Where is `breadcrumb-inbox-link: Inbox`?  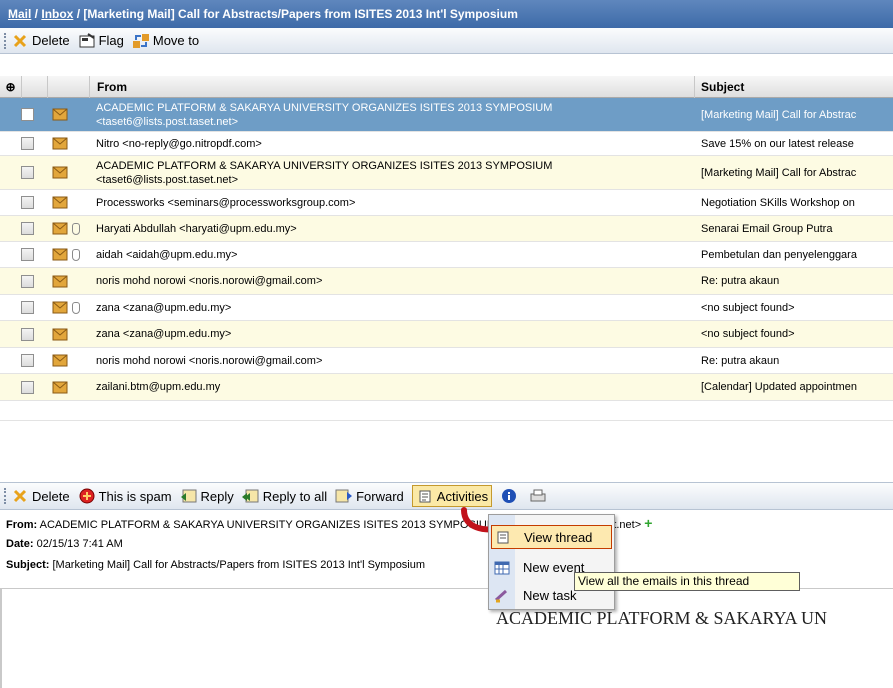
breadcrumb-inbox-link: Inbox is located at coordinates (57, 14).